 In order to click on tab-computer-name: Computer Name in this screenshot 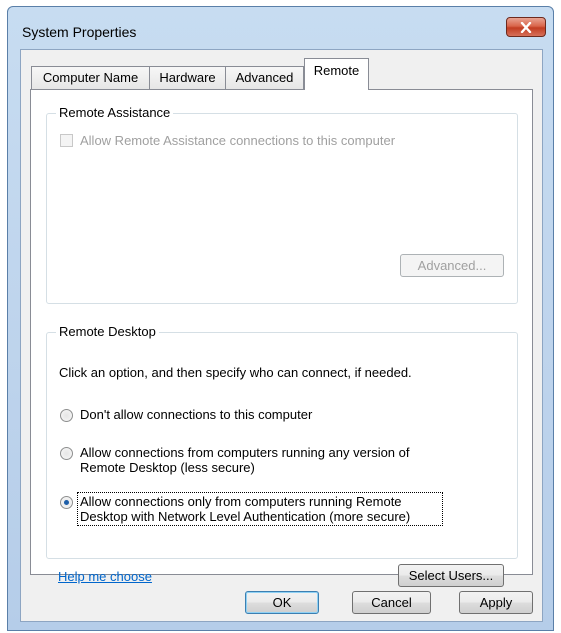, I will do `click(90, 77)`.